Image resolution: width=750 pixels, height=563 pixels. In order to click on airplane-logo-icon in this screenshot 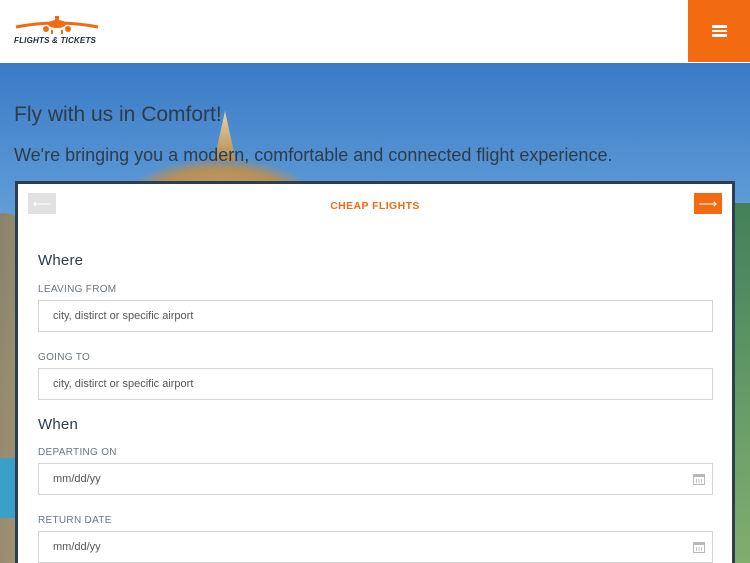, I will do `click(57, 25)`.